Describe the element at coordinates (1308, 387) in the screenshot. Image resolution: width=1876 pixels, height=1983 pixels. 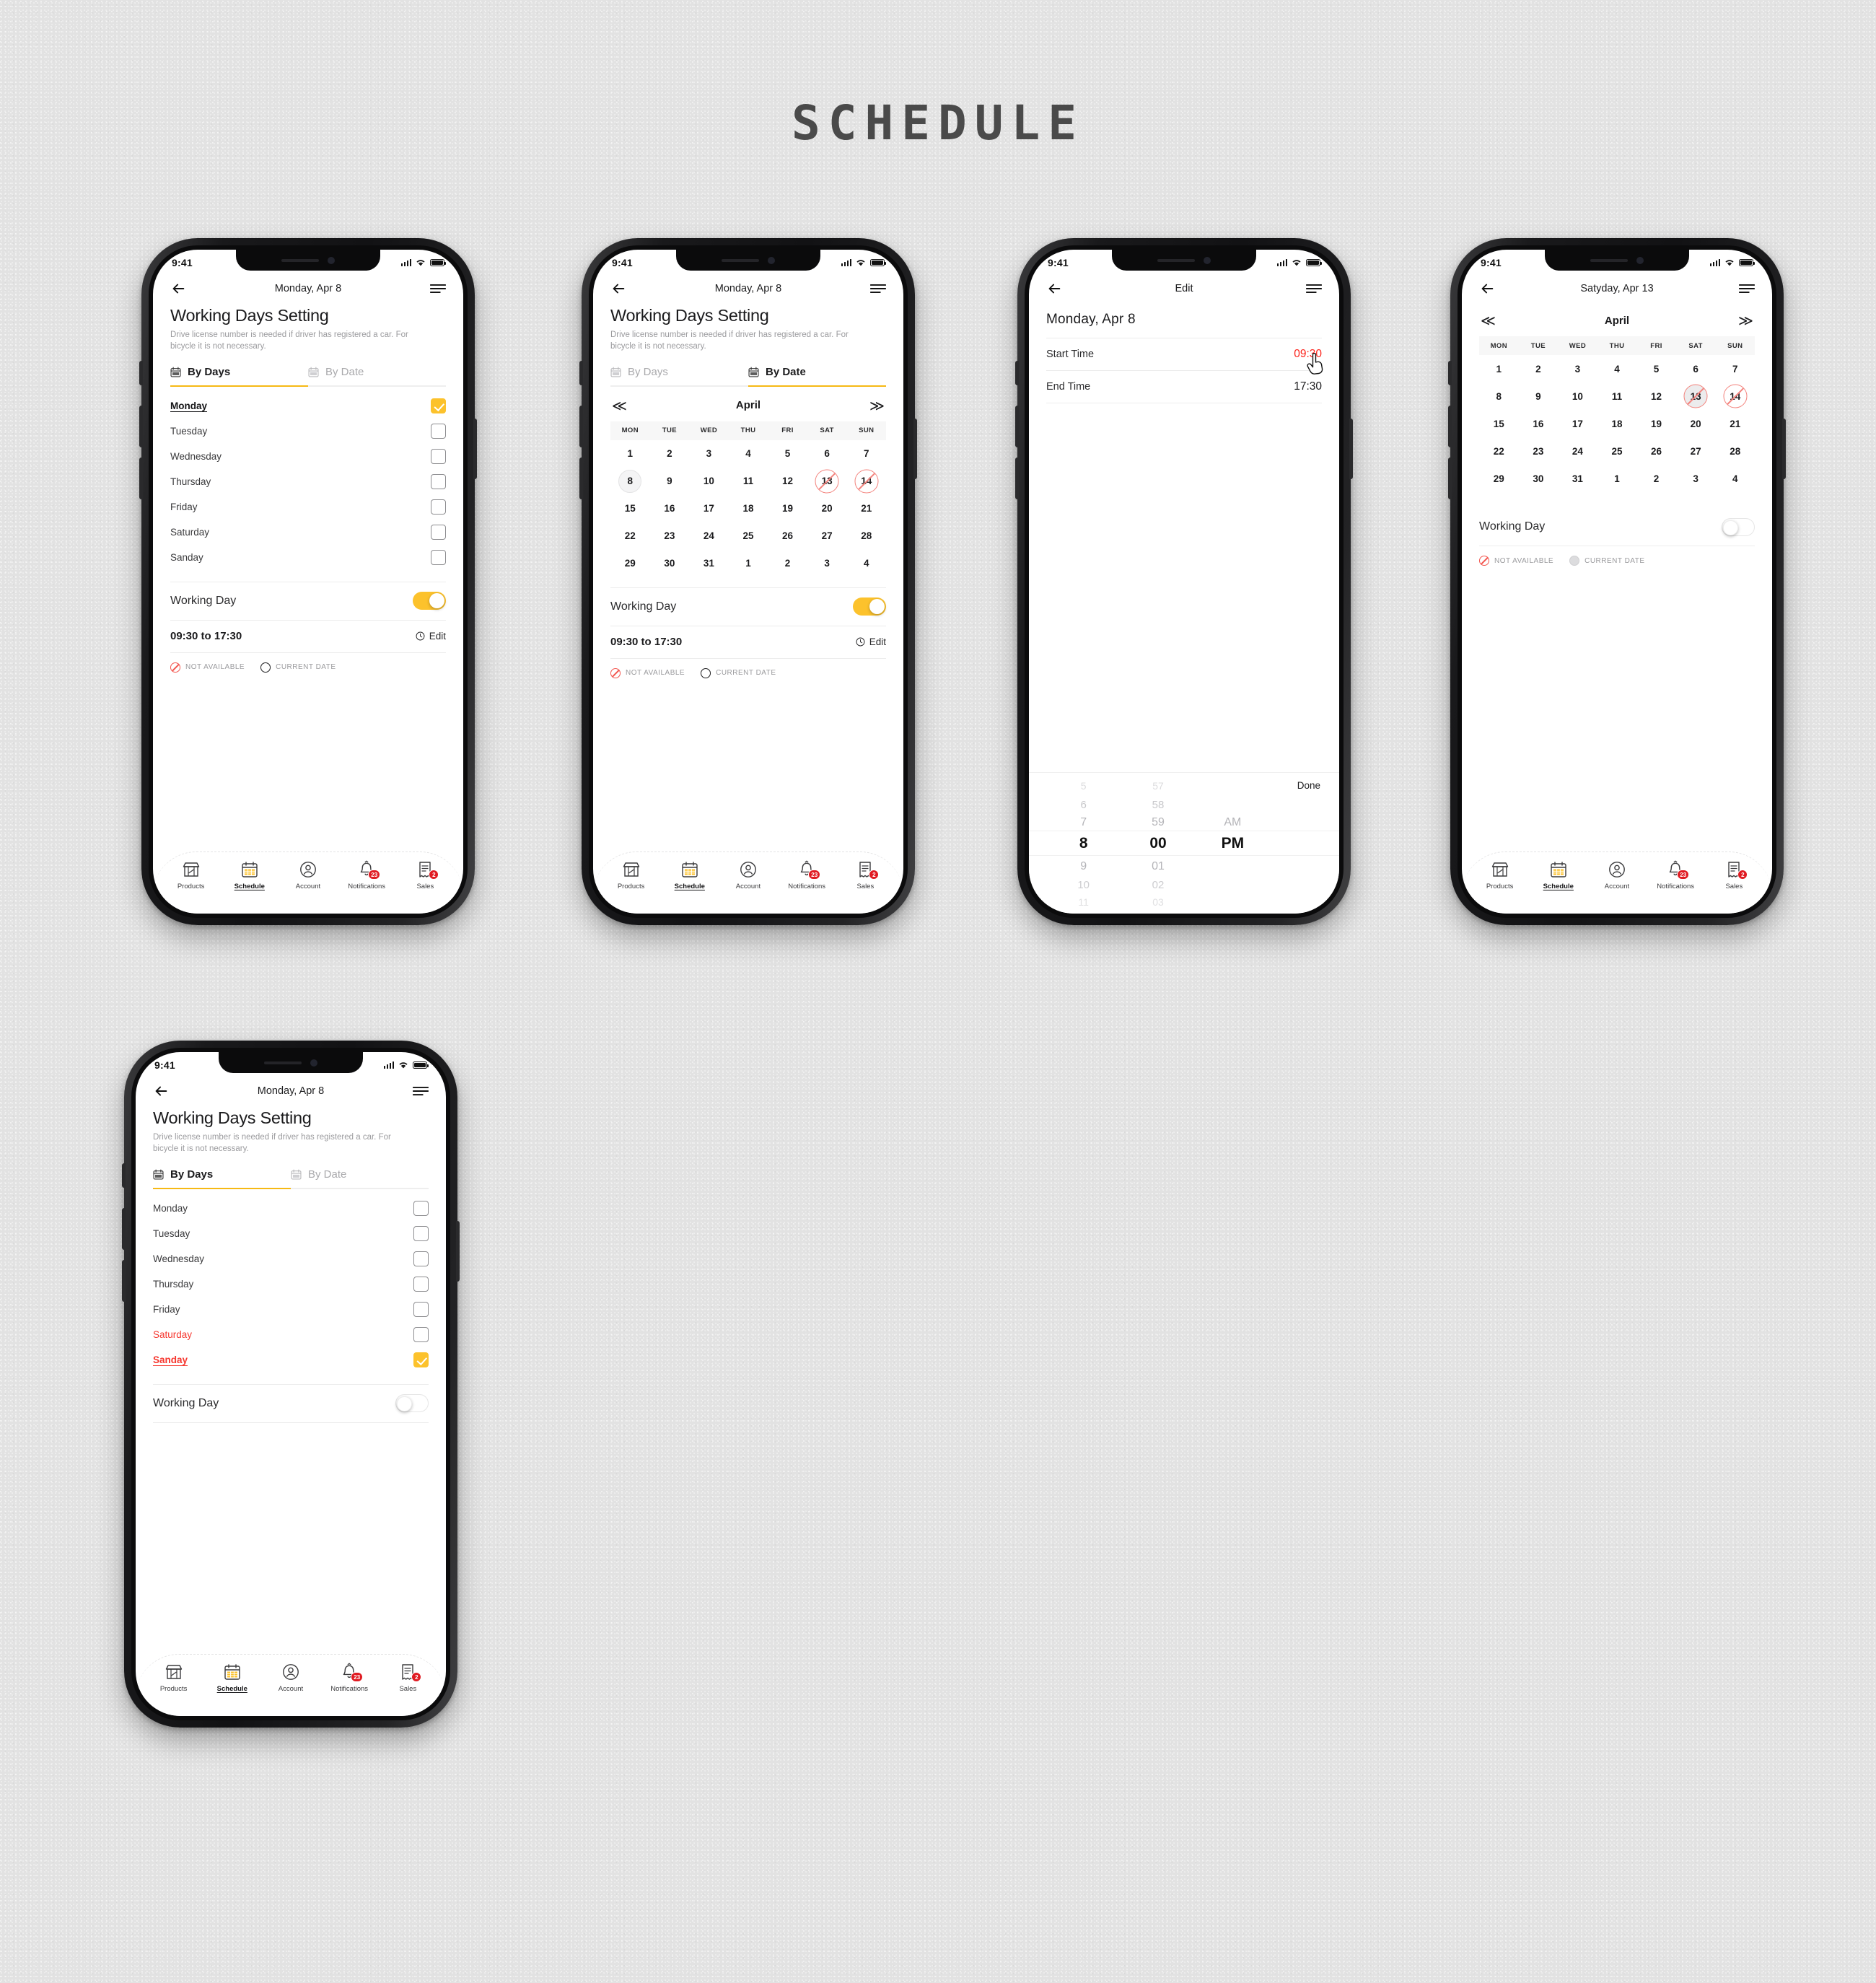
I see `end-time-value: 17:30` at that location.